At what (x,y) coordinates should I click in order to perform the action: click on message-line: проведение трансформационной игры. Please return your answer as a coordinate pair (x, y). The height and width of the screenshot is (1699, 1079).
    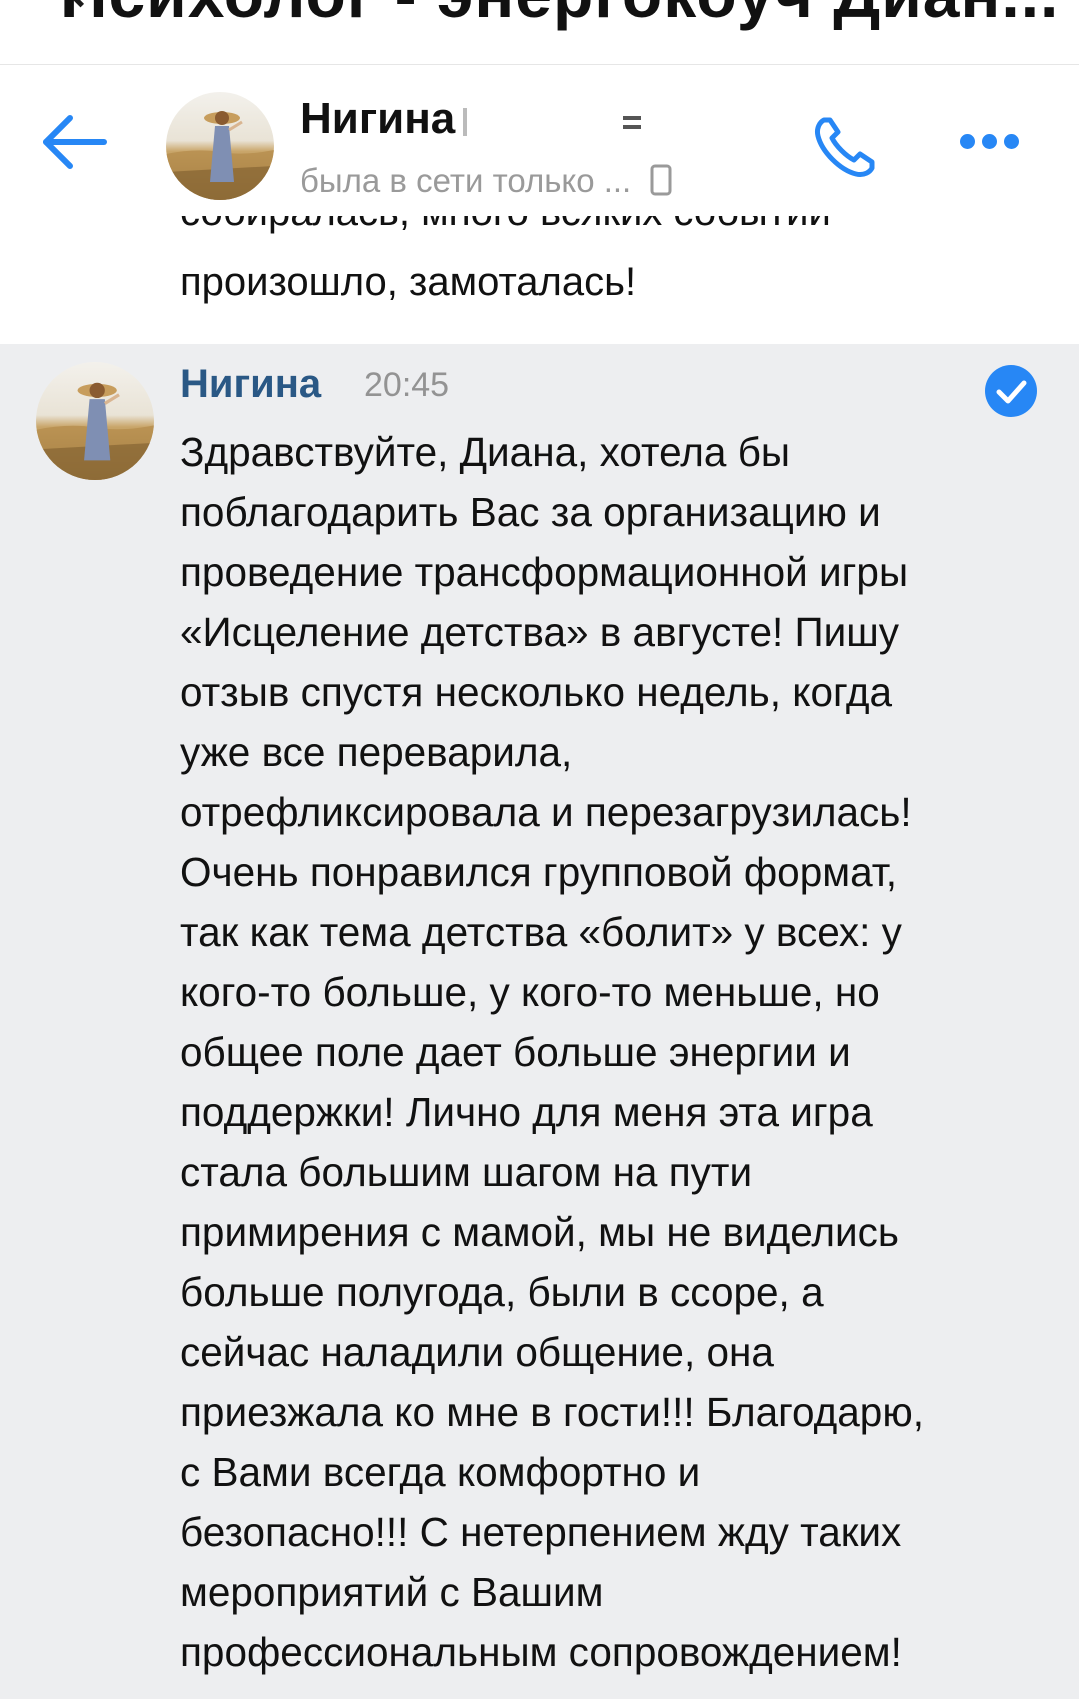
    Looking at the image, I should click on (544, 572).